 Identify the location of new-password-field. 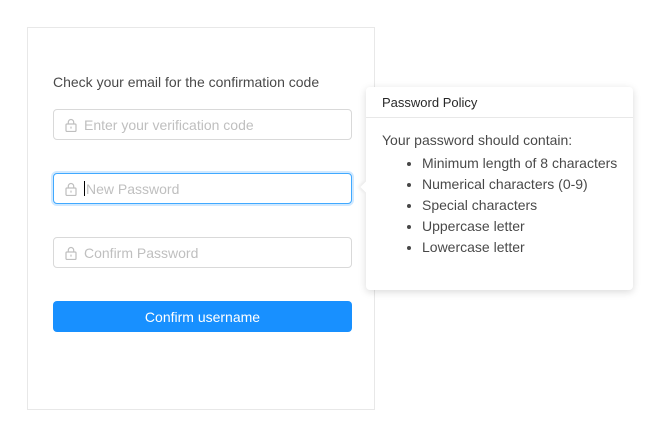
(202, 188).